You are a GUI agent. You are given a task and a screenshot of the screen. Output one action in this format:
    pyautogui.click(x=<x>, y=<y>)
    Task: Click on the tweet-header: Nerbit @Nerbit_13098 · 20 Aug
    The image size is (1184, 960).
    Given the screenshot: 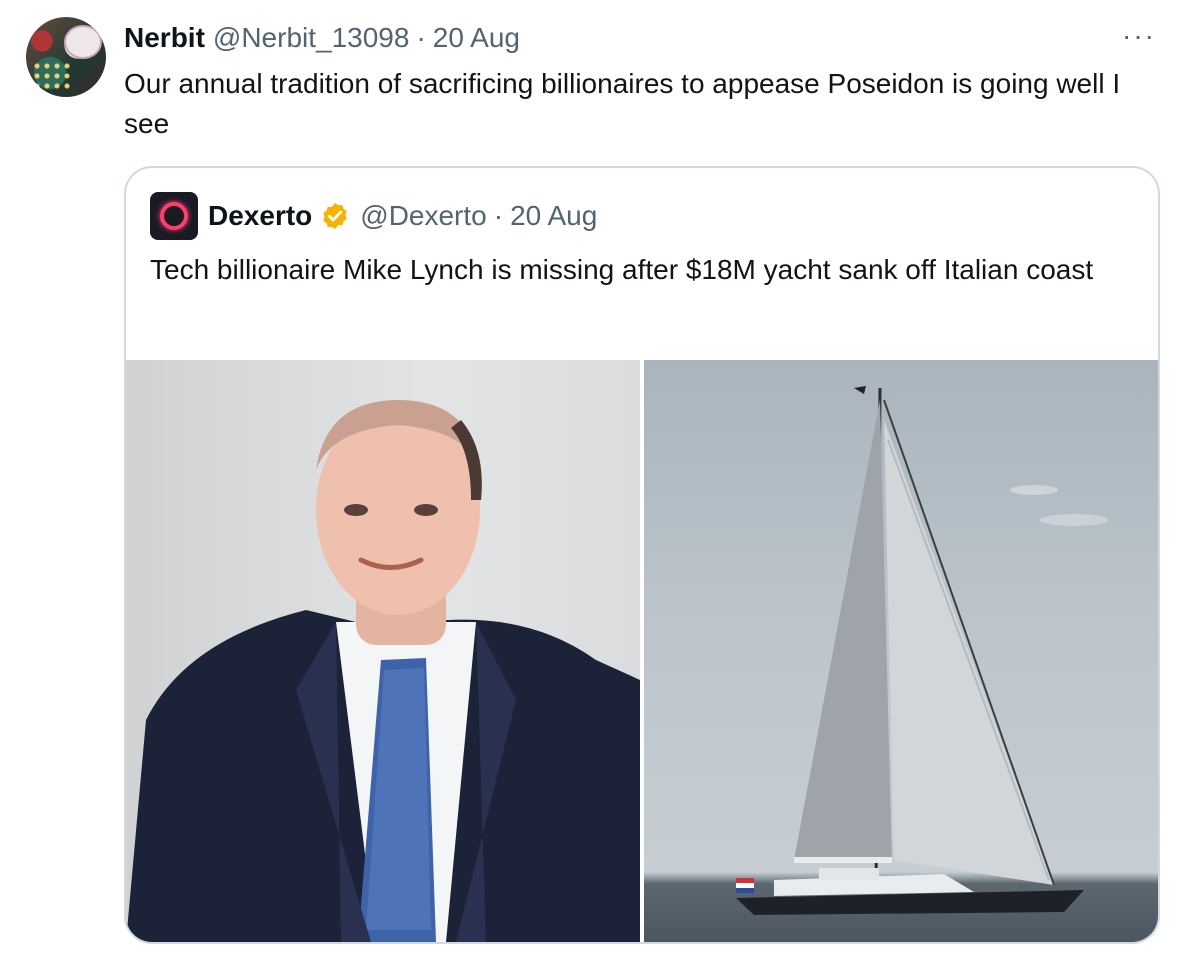 What is the action you would take?
    pyautogui.click(x=322, y=38)
    